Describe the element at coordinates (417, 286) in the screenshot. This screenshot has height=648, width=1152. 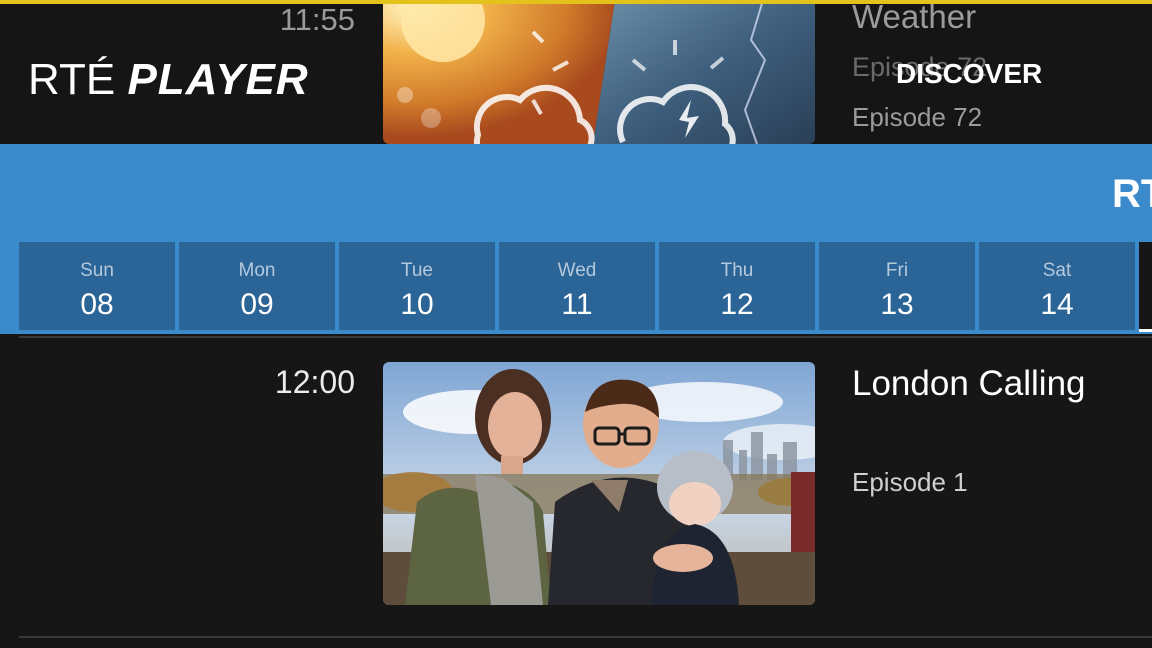
I see `day-tab-tue: Tue 10` at that location.